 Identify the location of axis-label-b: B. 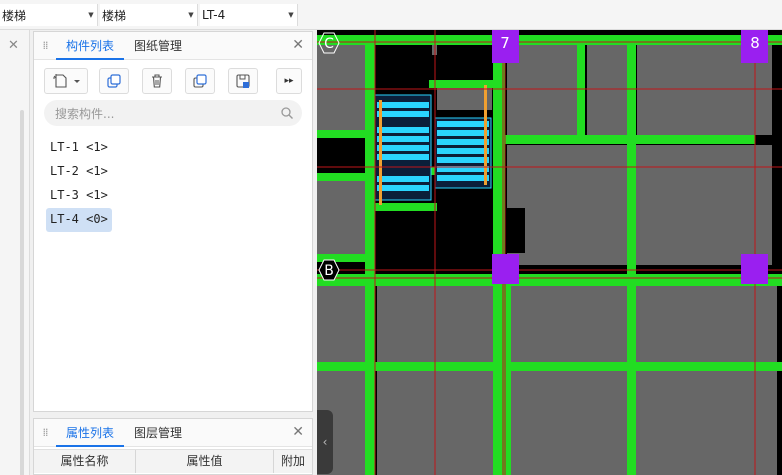
(329, 271).